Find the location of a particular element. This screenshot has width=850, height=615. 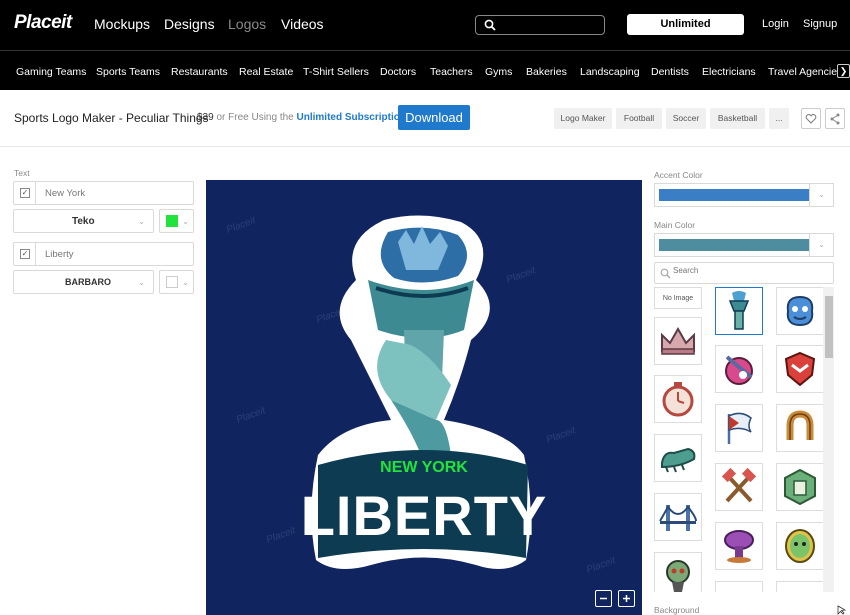

shield-icon is located at coordinates (800, 369).